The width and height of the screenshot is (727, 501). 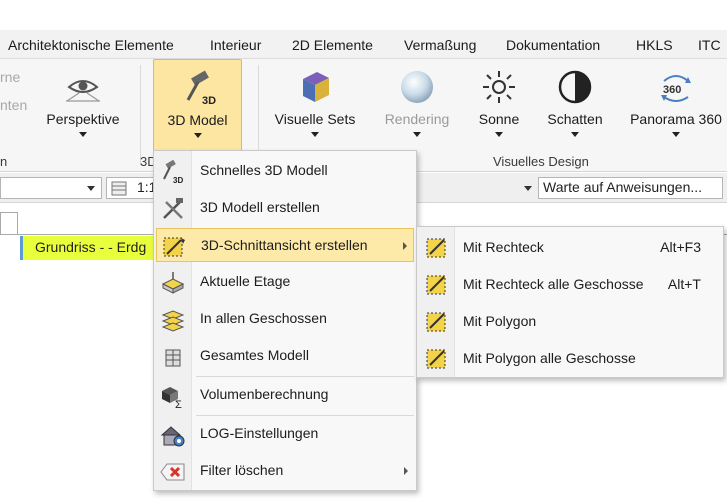 I want to click on menu-item-label: 3D Modell erstellen, so click(x=260, y=207).